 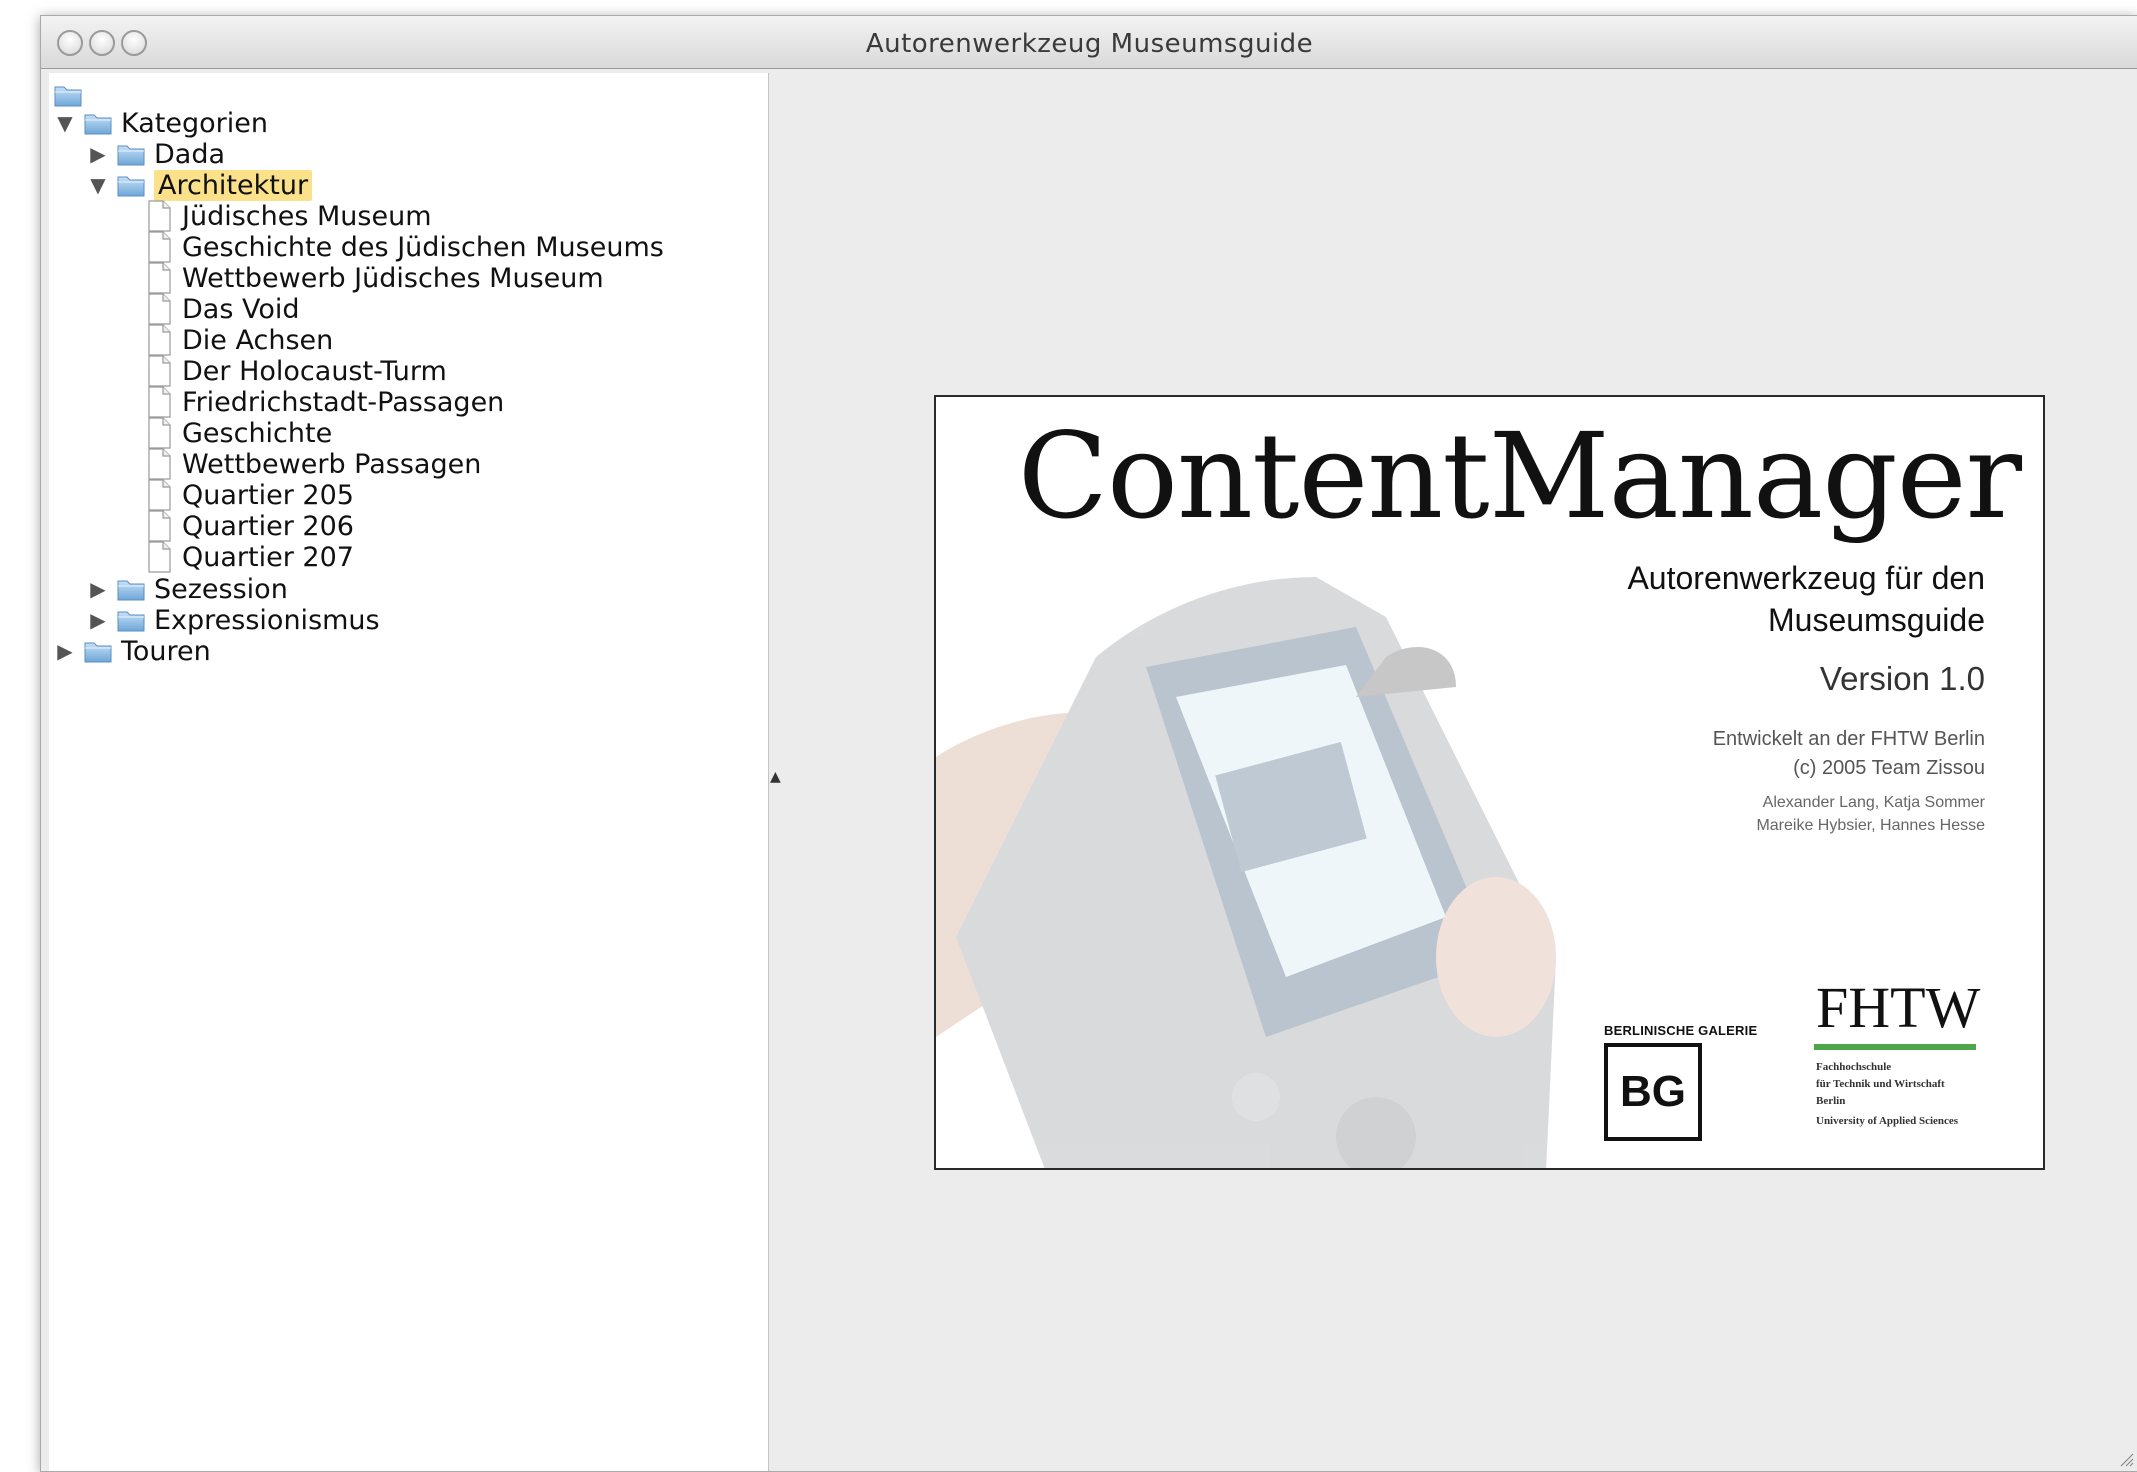 I want to click on title-bar: Autorenwerkzeug Museumsguide, so click(x=1089, y=42).